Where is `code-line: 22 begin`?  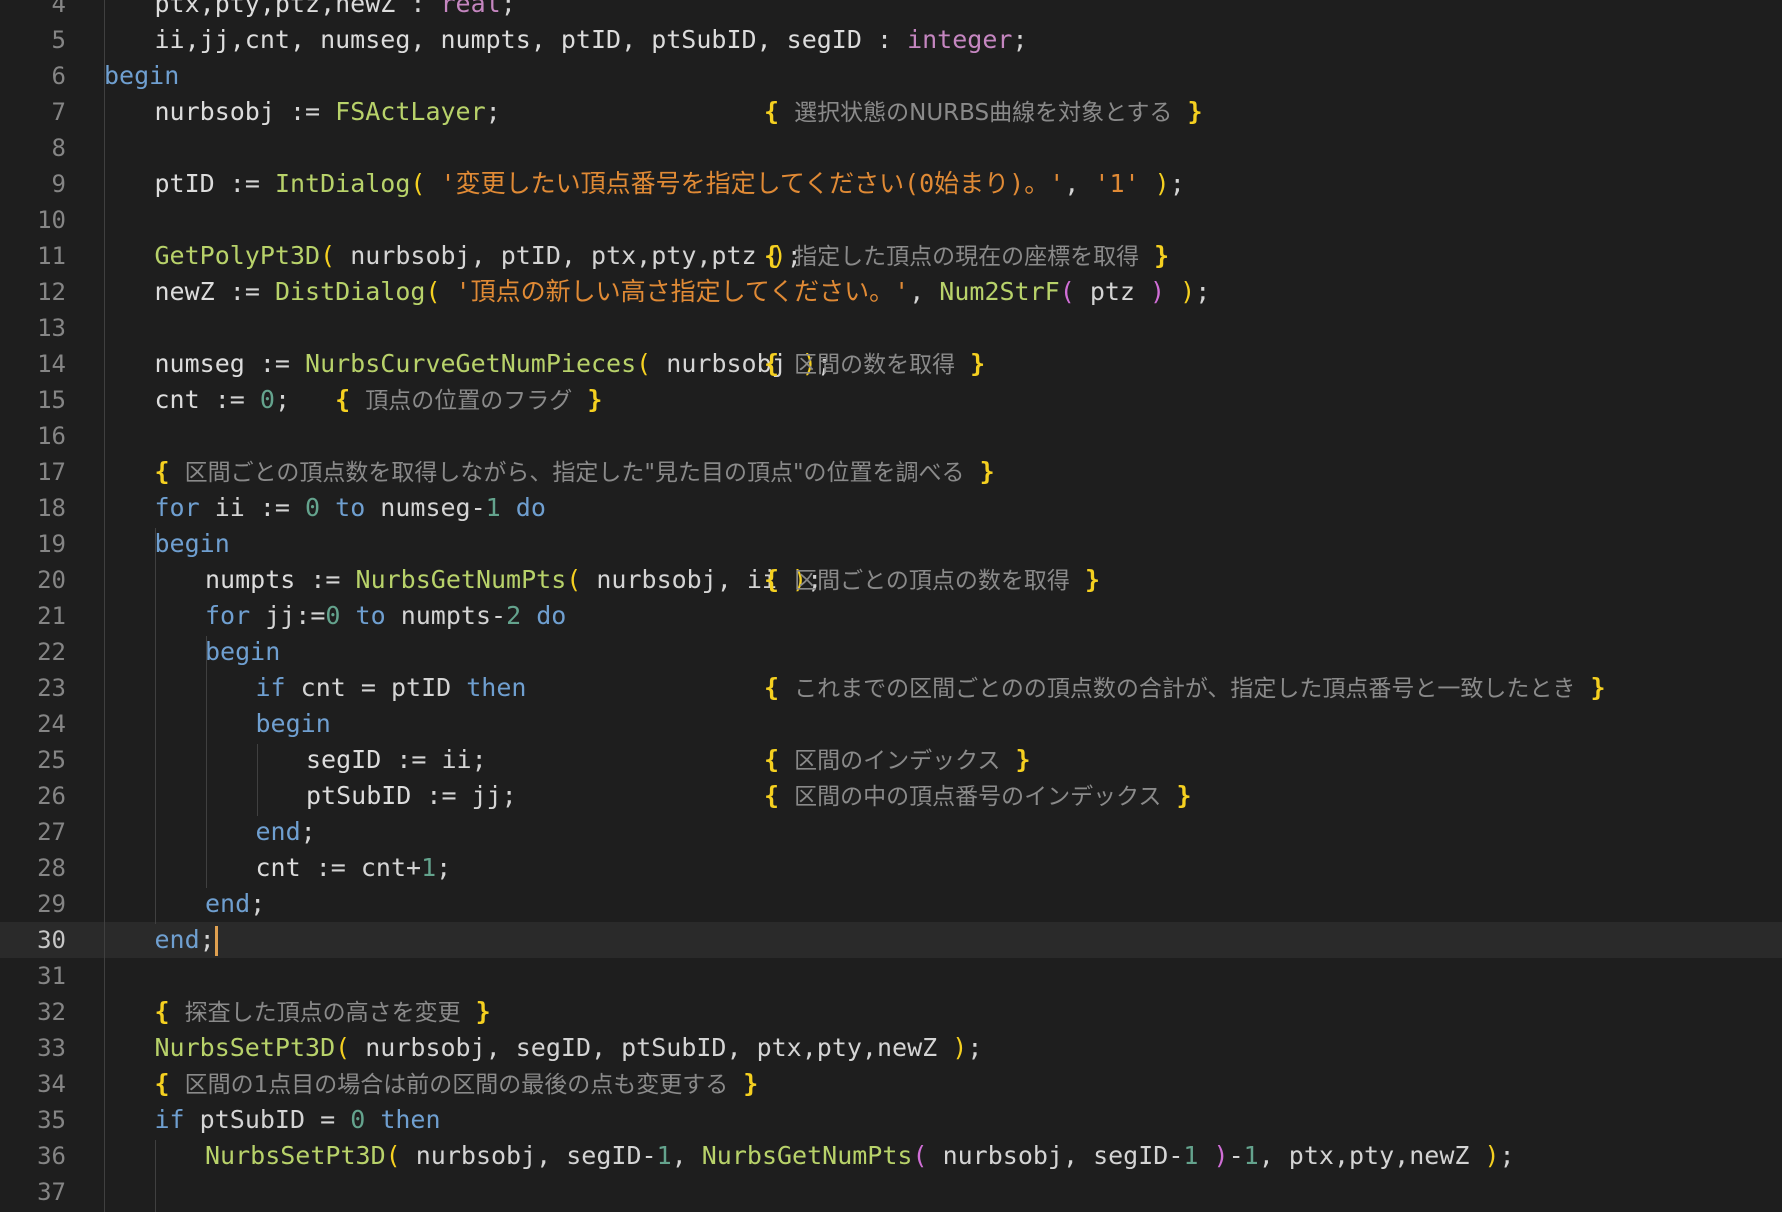
code-line: 22 begin is located at coordinates (891, 652).